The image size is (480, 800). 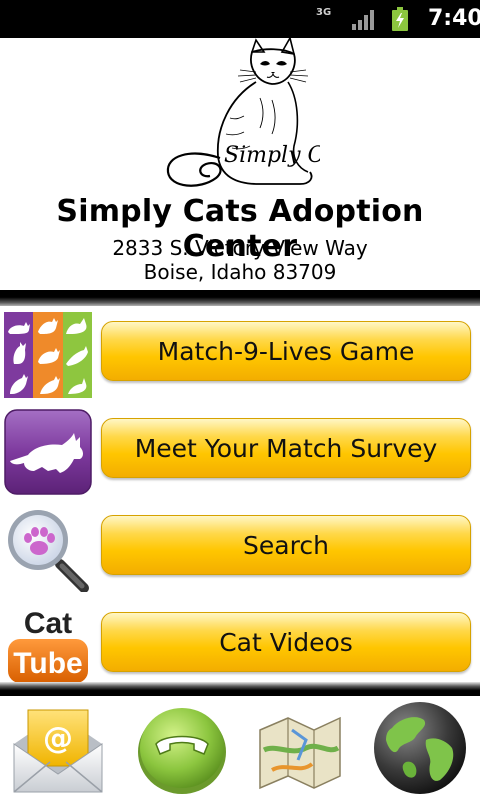 I want to click on meet-your-match-survey-button: Meet Your Match Survey, so click(x=286, y=448).